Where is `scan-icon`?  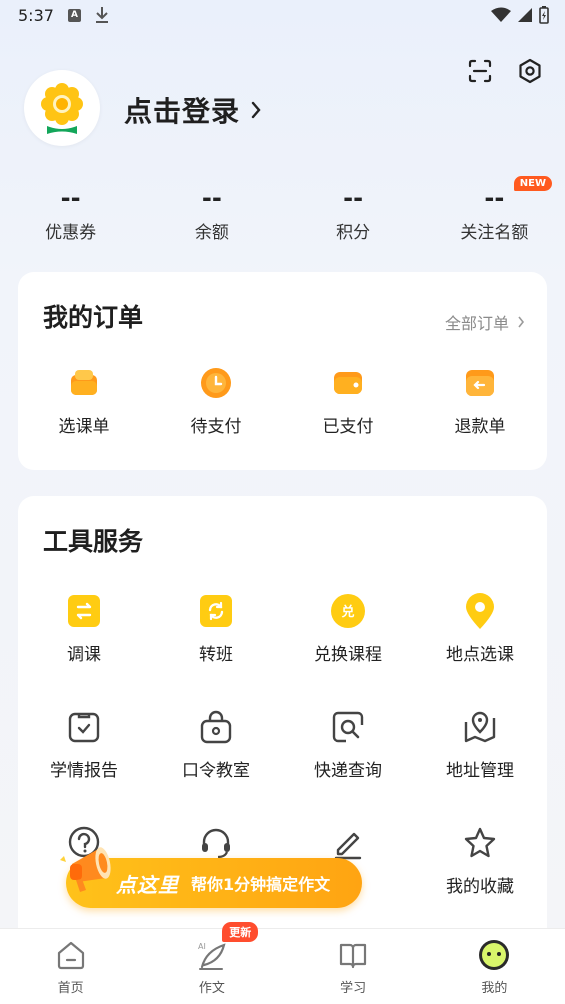 scan-icon is located at coordinates (480, 71).